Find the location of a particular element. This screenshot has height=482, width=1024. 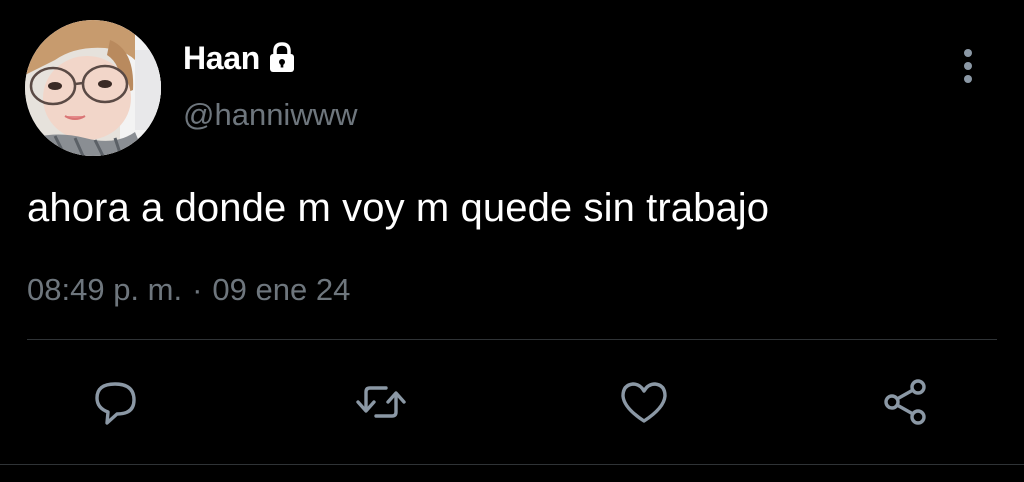

heart-icon is located at coordinates (644, 402).